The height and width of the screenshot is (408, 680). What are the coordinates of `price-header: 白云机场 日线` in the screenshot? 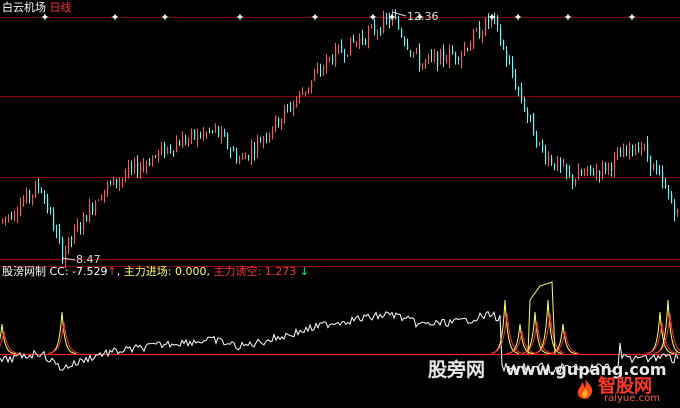 It's located at (37, 8).